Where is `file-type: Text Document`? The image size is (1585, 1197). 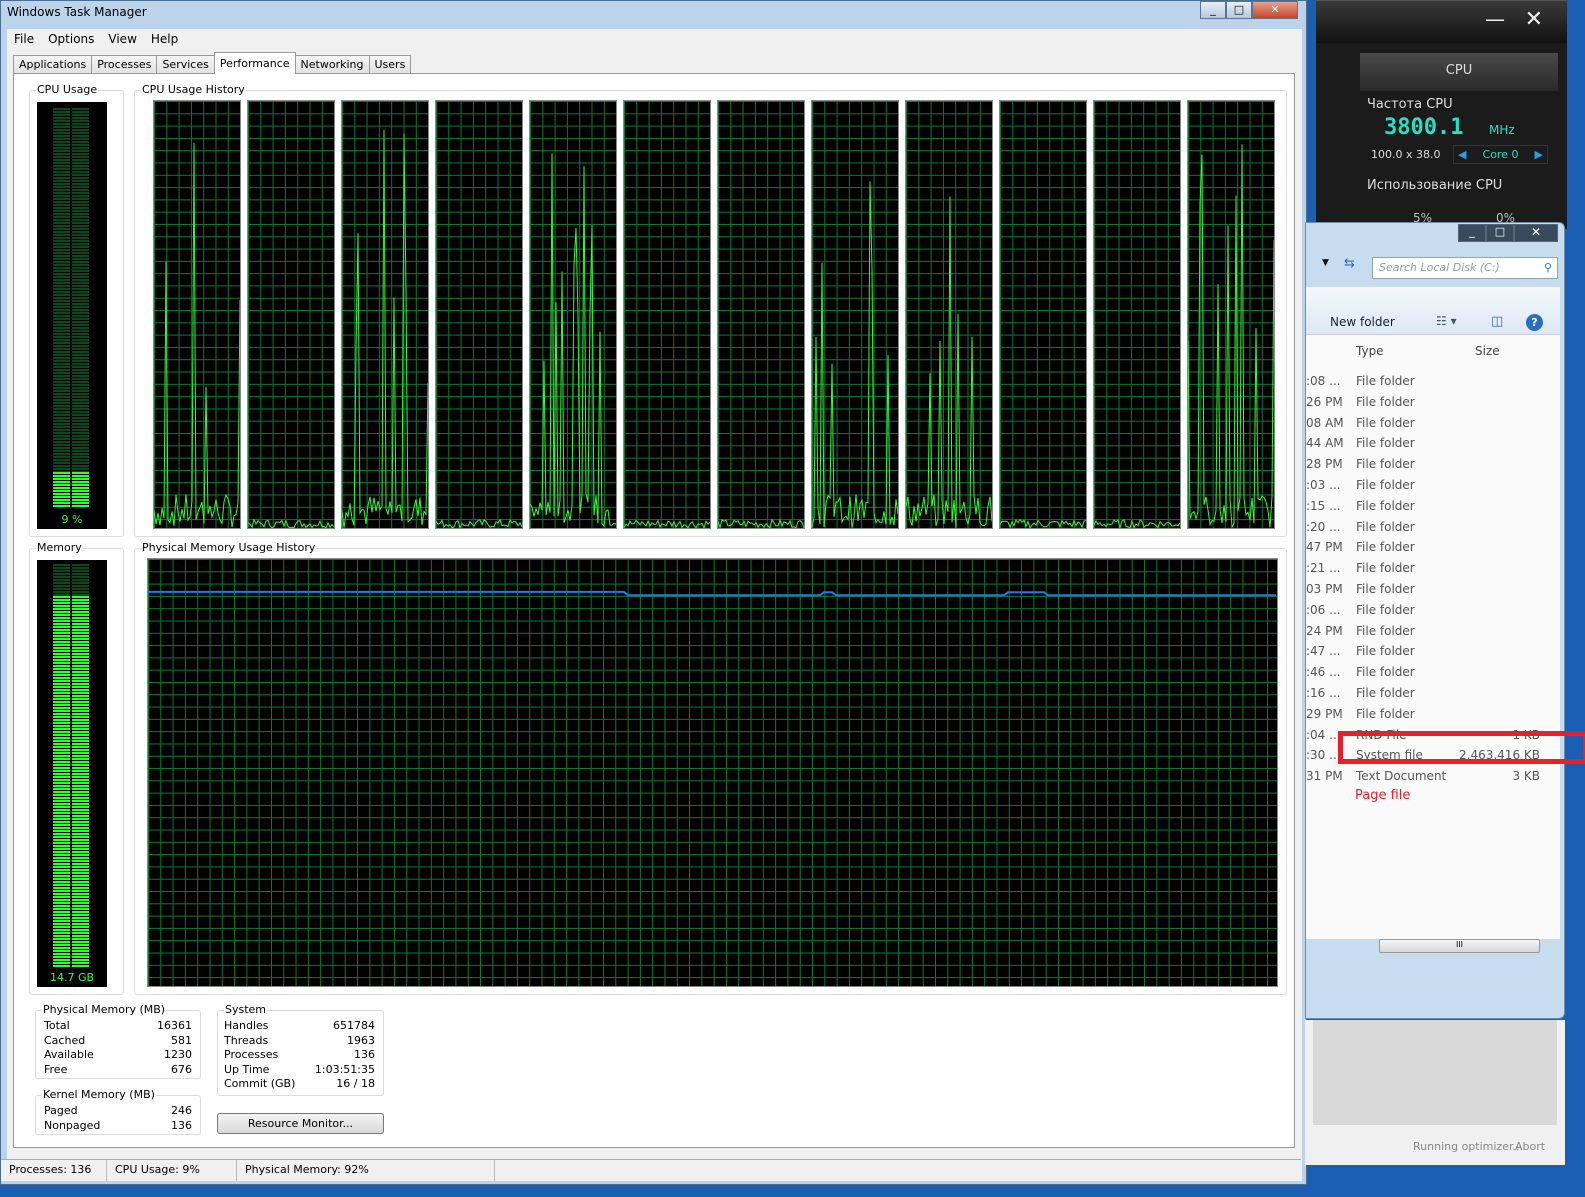 file-type: Text Document is located at coordinates (1401, 776).